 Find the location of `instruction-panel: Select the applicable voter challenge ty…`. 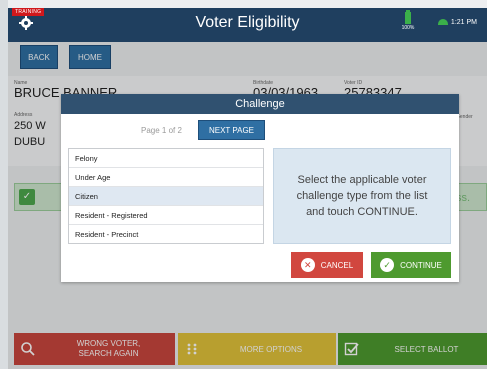

instruction-panel: Select the applicable voter challenge ty… is located at coordinates (362, 196).